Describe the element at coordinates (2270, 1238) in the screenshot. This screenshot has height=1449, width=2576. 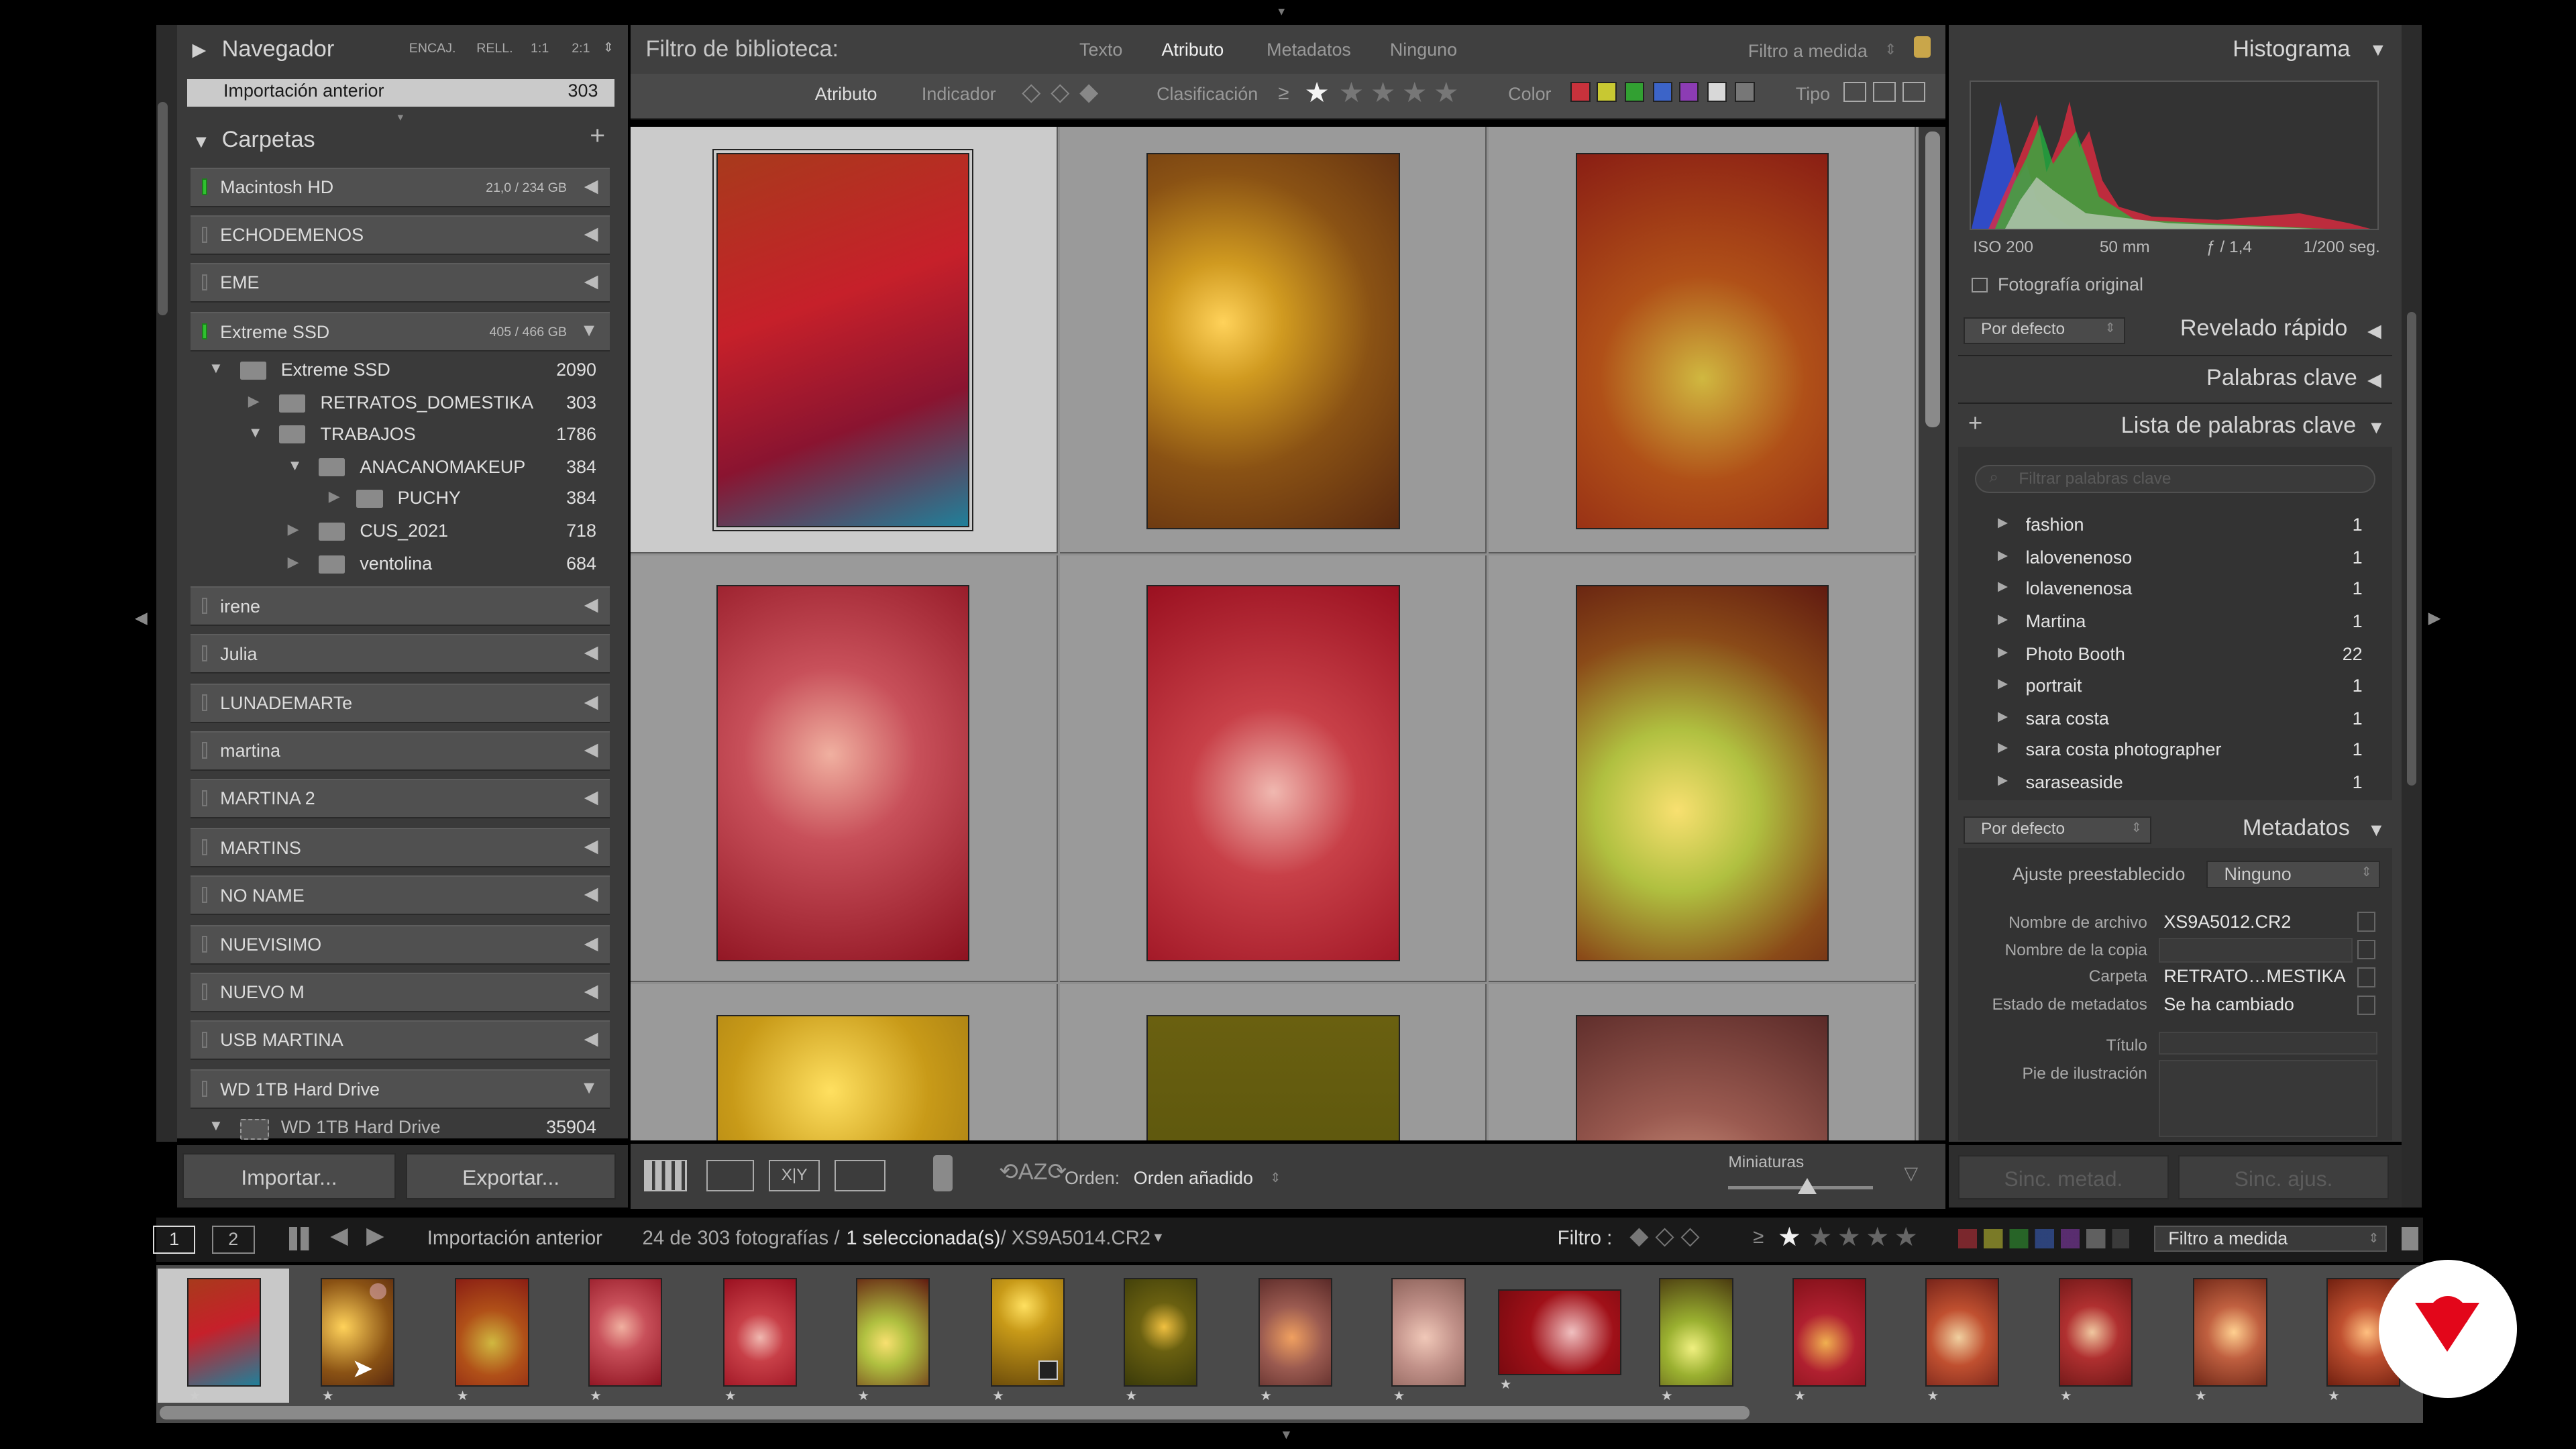
I see `filmstrip-filter-select: Filtro a medida ⇕` at that location.